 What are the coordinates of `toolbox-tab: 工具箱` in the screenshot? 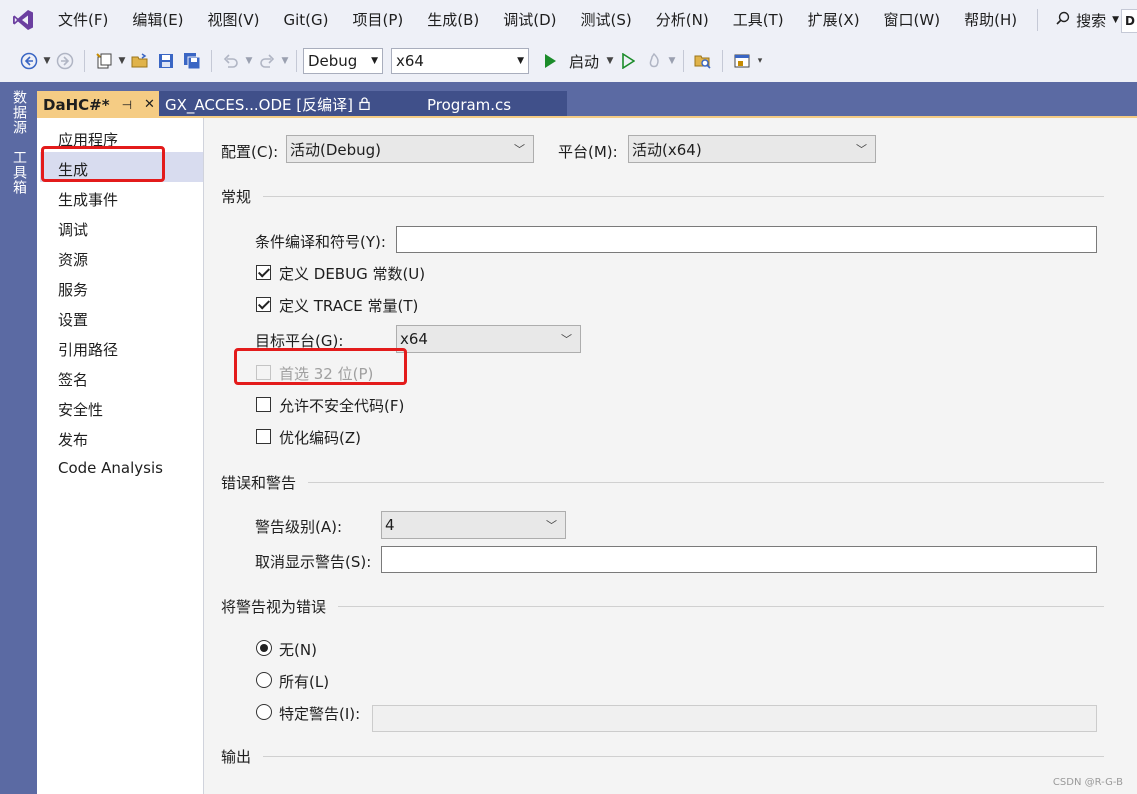 It's located at (19, 172).